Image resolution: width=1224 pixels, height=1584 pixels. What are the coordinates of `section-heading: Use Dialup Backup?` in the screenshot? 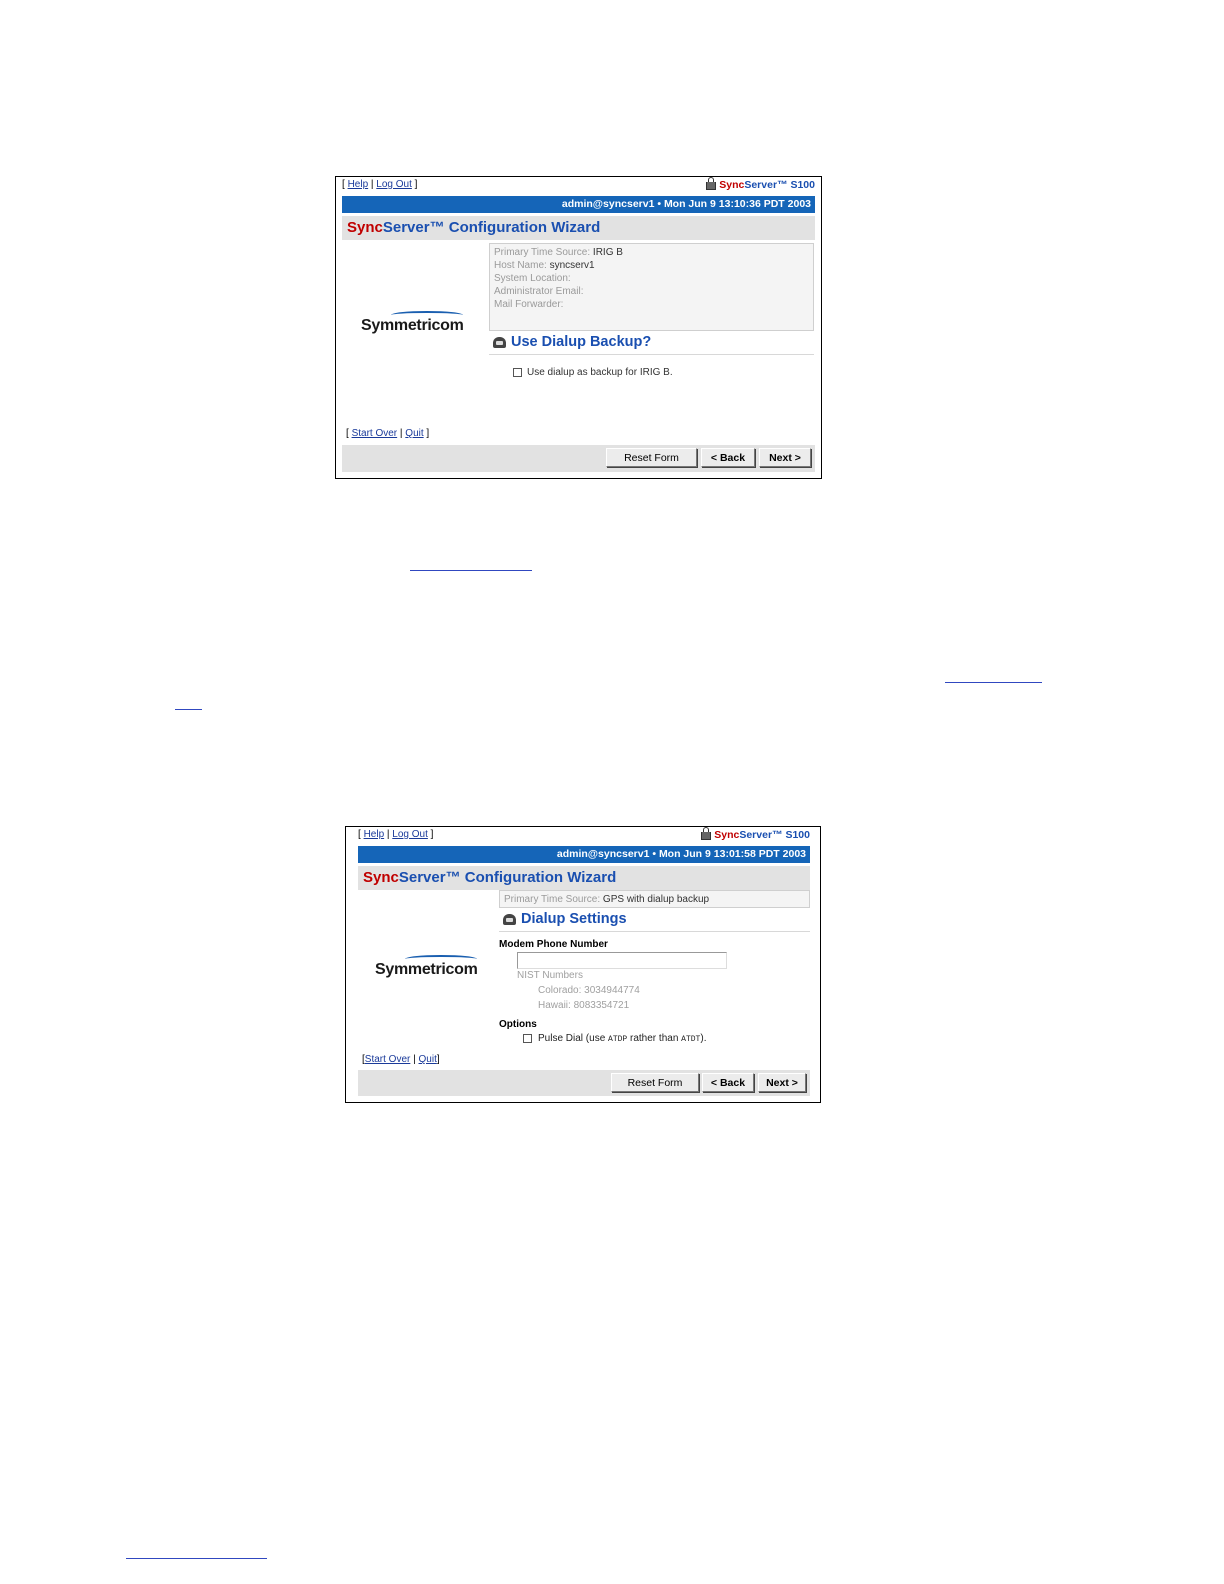 It's located at (572, 342).